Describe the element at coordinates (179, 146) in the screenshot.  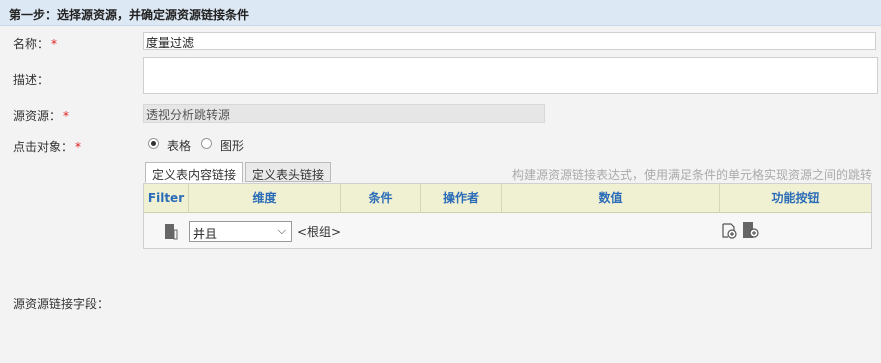
I see `radio-table-label: 表格` at that location.